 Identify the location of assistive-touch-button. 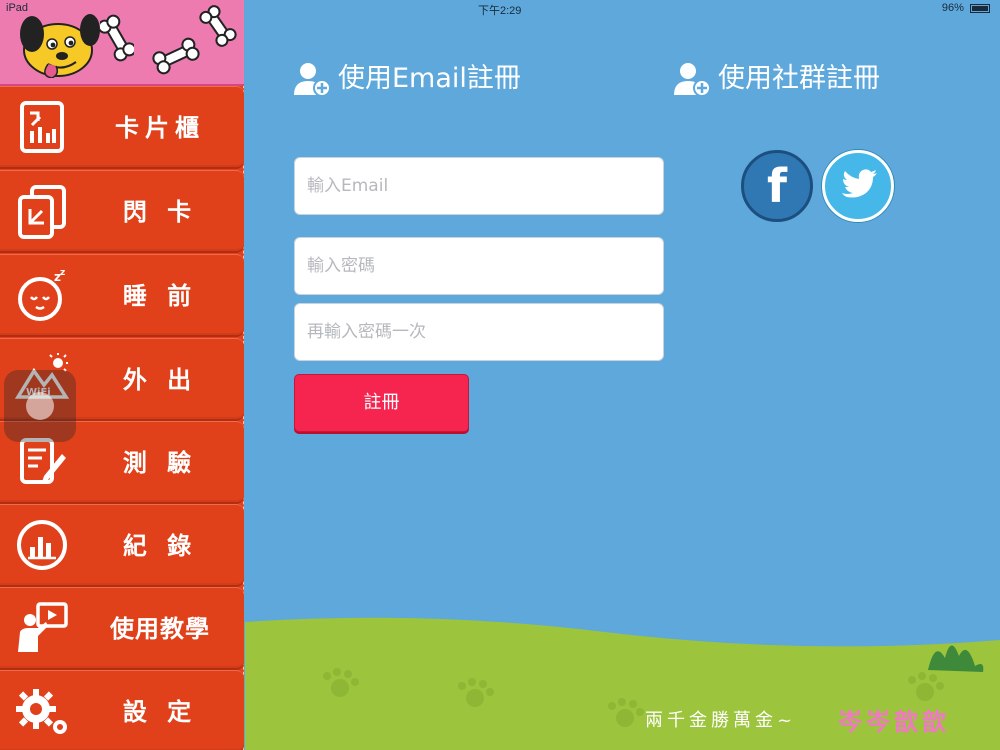
(40, 406).